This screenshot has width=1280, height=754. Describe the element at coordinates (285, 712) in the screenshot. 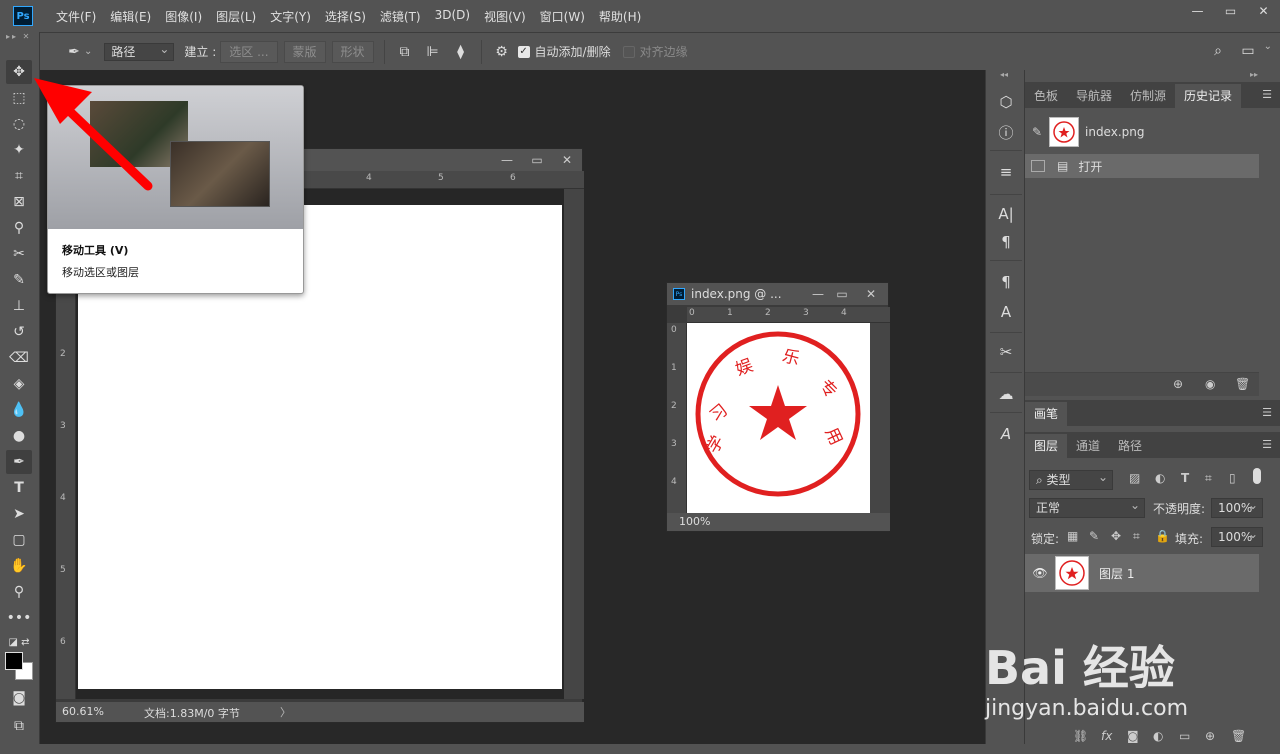

I see `chevron-right-icon: 〉` at that location.